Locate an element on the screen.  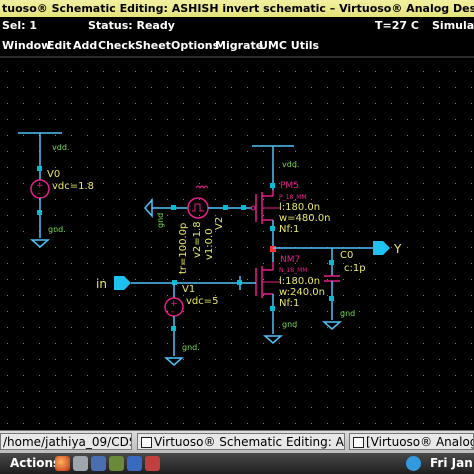
pm5-model: P_18_MM is located at coordinates (293, 197).